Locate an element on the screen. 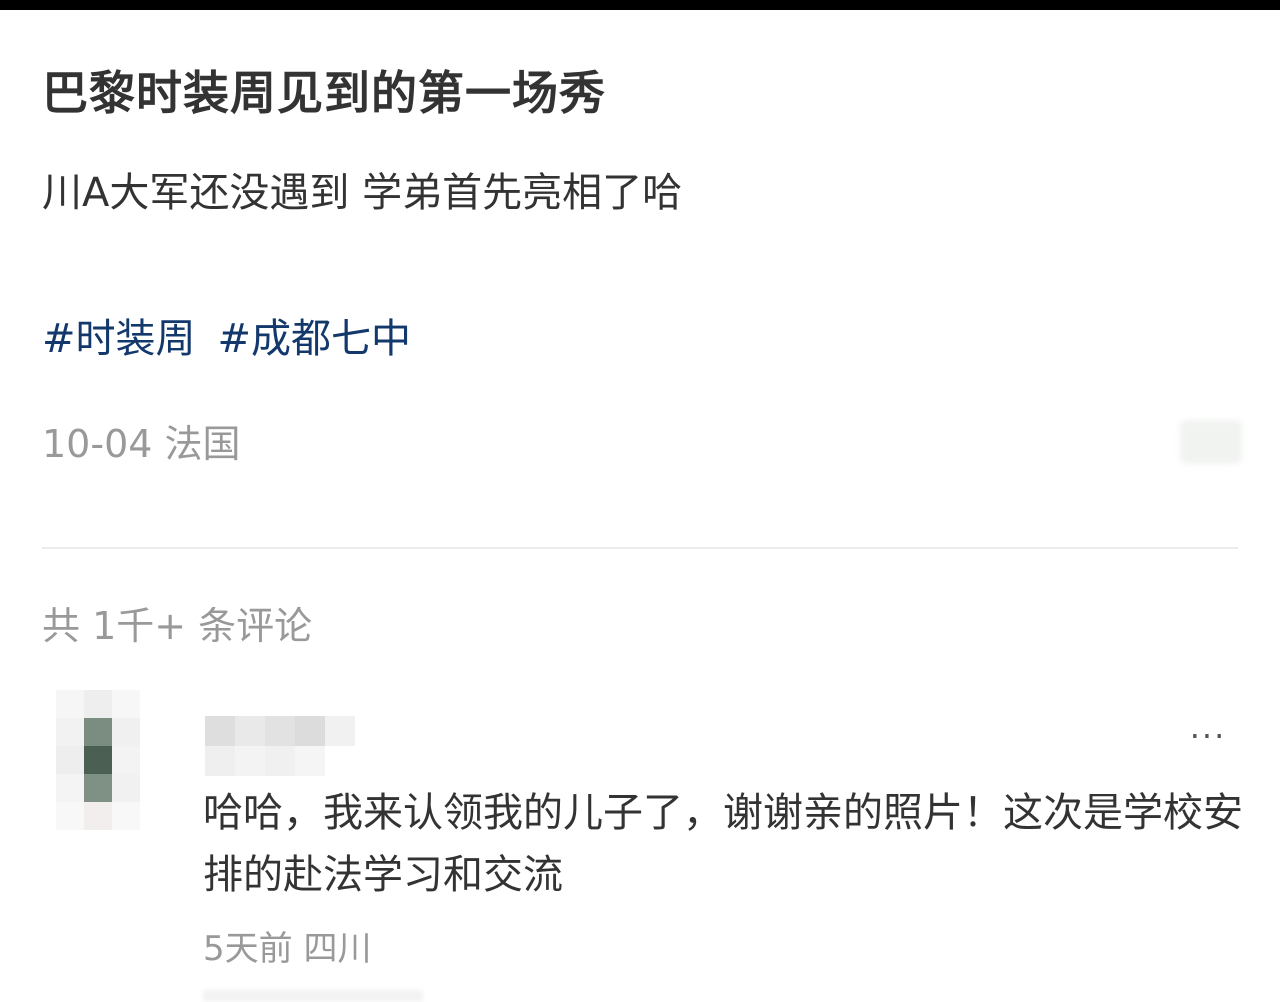  comment-meta: 5天前 四川 is located at coordinates (287, 949).